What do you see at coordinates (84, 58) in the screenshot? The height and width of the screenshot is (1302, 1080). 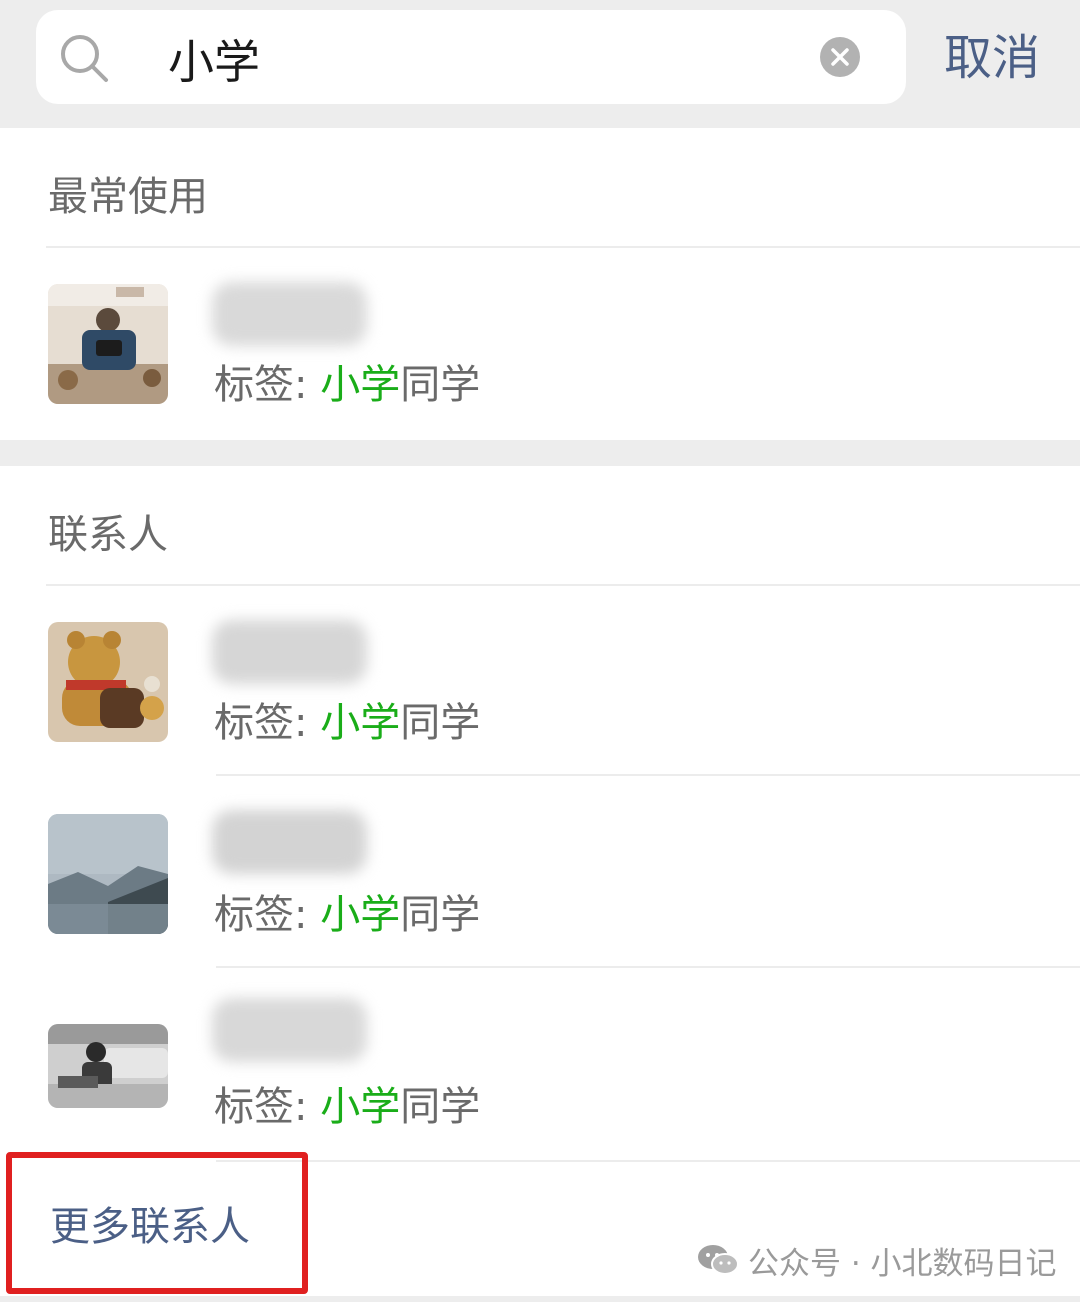 I see `search-icon` at bounding box center [84, 58].